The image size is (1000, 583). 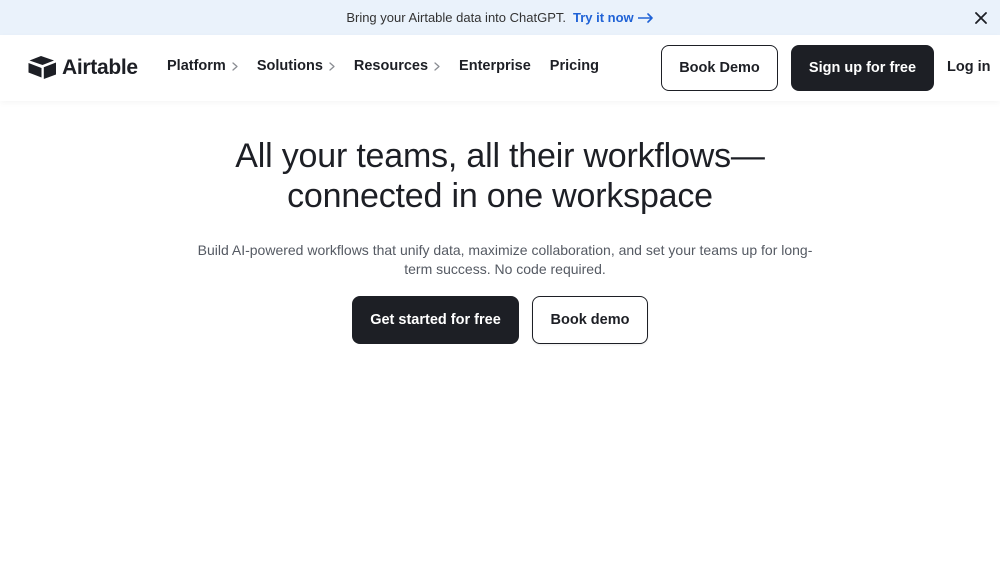 I want to click on banner-close-button, so click(x=981, y=18).